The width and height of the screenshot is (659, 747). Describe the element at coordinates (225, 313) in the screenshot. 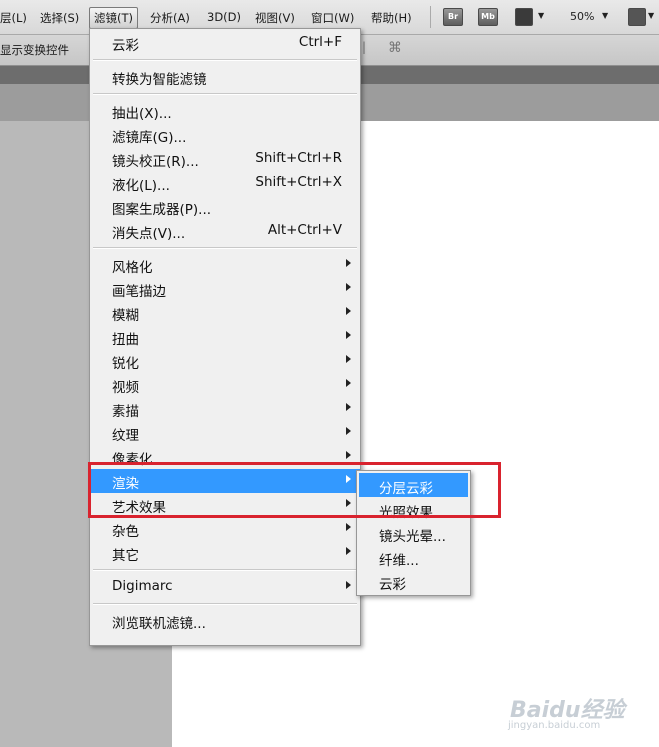

I see `filter-menu-item: 模糊` at that location.